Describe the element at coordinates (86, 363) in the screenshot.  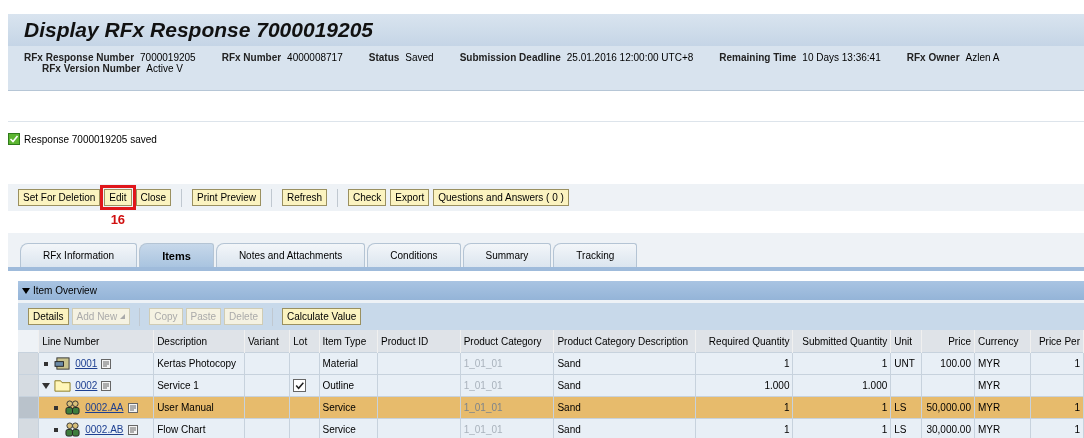
I see `line-number-link: 0001` at that location.